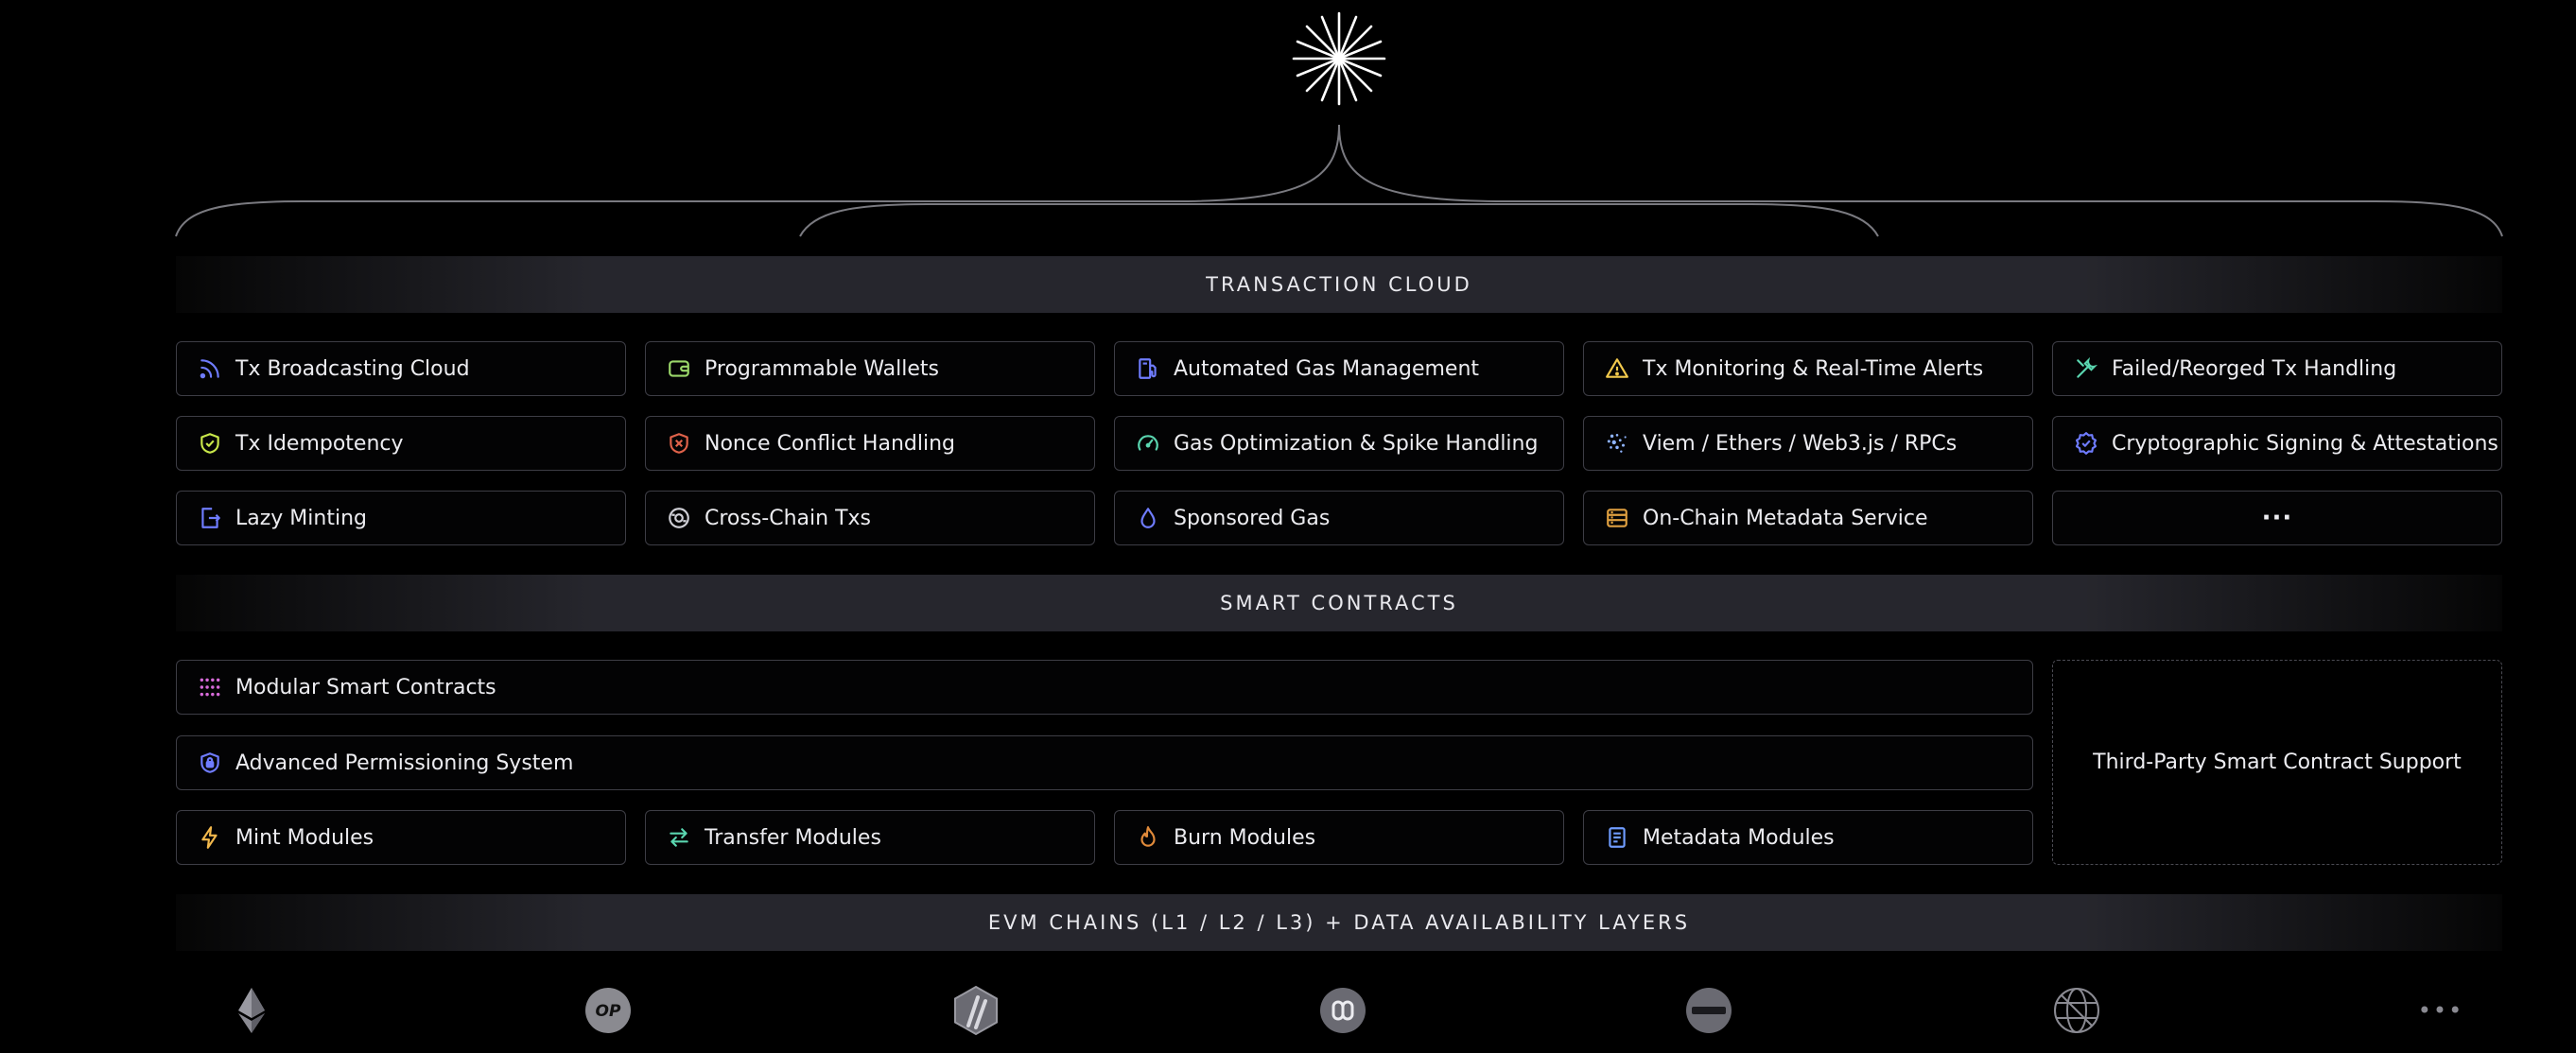 This screenshot has height=1053, width=2576. I want to click on viem-ethers-web3-card: Viem / Ethers / Web3.js / RPCs, so click(1808, 443).